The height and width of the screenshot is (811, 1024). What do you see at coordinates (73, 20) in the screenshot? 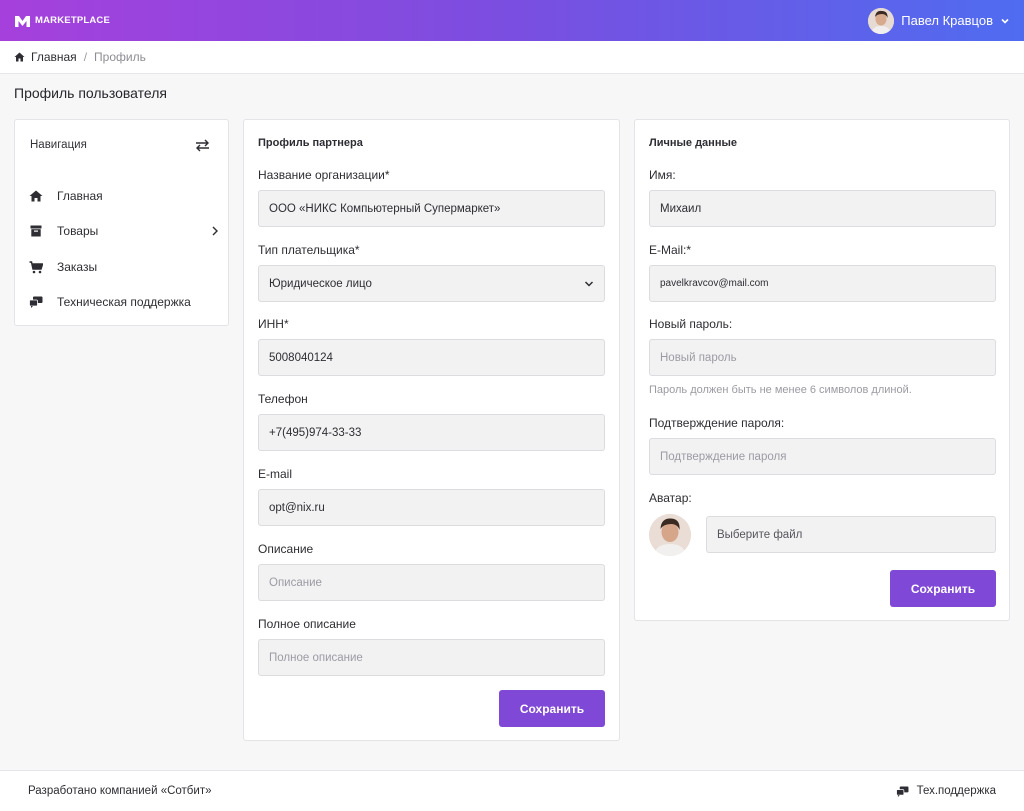
I see `logo-text: MARKETPLACE` at bounding box center [73, 20].